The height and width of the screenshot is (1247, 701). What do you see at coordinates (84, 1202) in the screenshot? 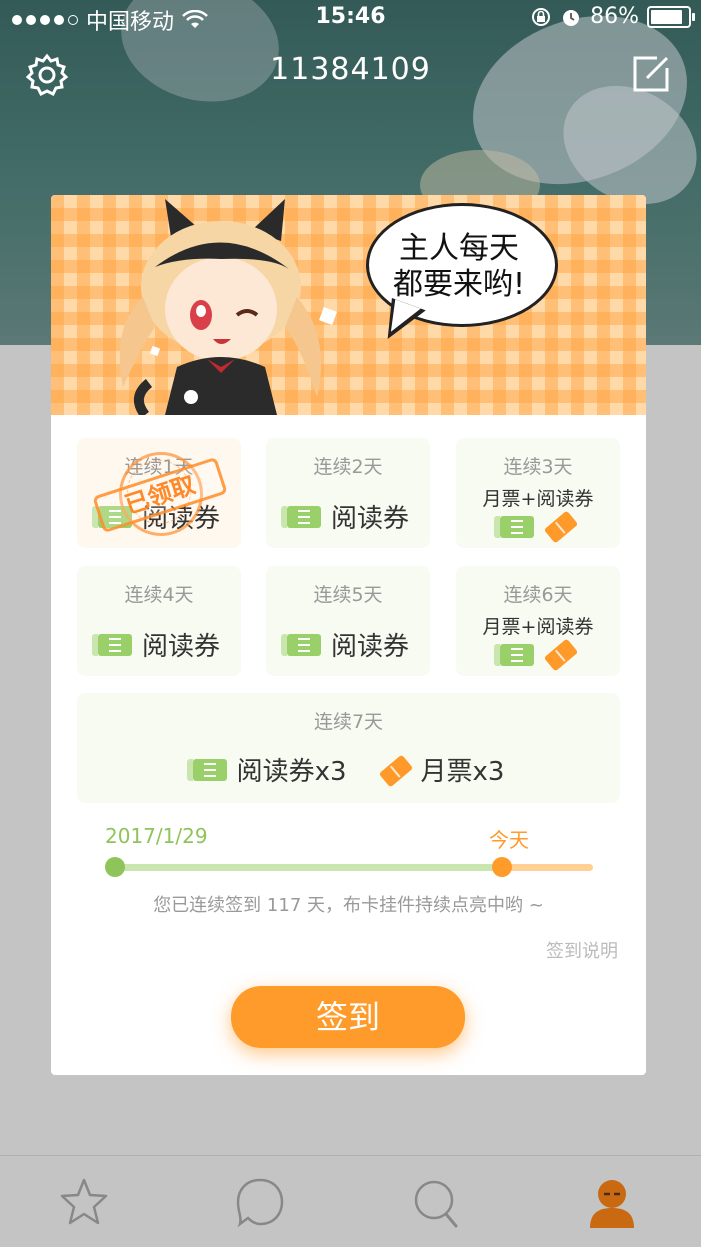
I see `star-icon` at bounding box center [84, 1202].